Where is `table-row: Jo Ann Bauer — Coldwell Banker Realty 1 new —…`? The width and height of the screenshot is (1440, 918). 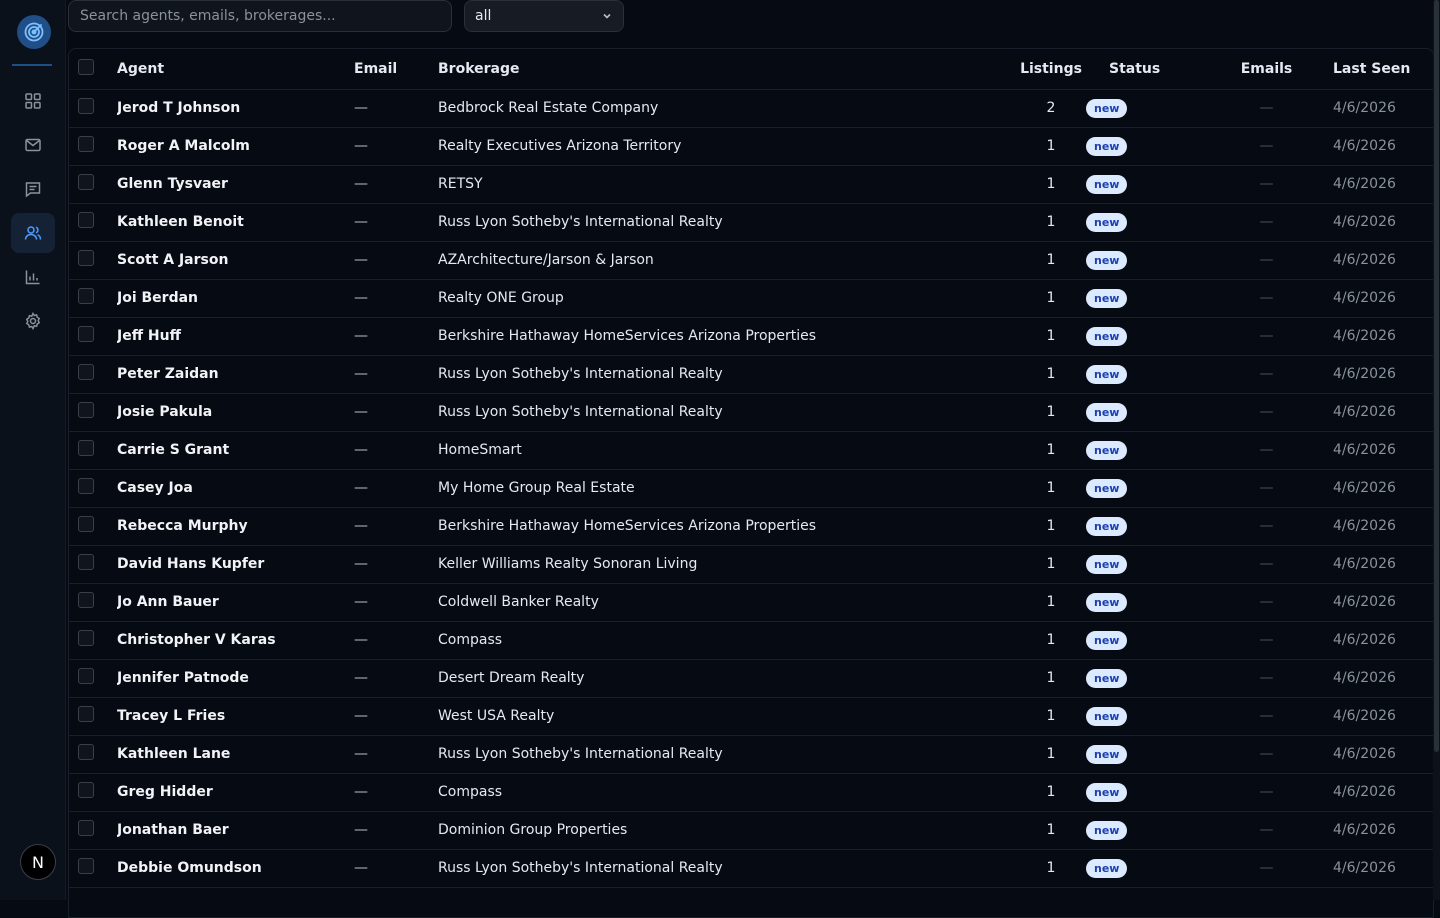 table-row: Jo Ann Bauer — Coldwell Banker Realty 1 new —… is located at coordinates (751, 602).